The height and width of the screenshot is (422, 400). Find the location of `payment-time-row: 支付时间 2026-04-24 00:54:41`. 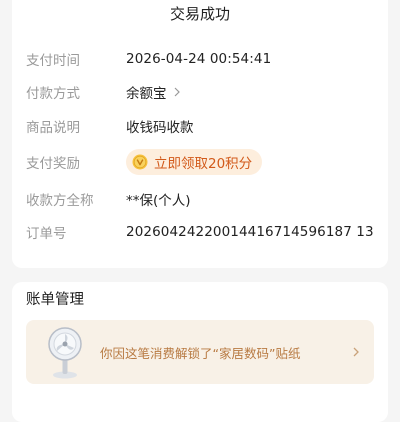

payment-time-row: 支付时间 2026-04-24 00:54:41 is located at coordinates (201, 59).